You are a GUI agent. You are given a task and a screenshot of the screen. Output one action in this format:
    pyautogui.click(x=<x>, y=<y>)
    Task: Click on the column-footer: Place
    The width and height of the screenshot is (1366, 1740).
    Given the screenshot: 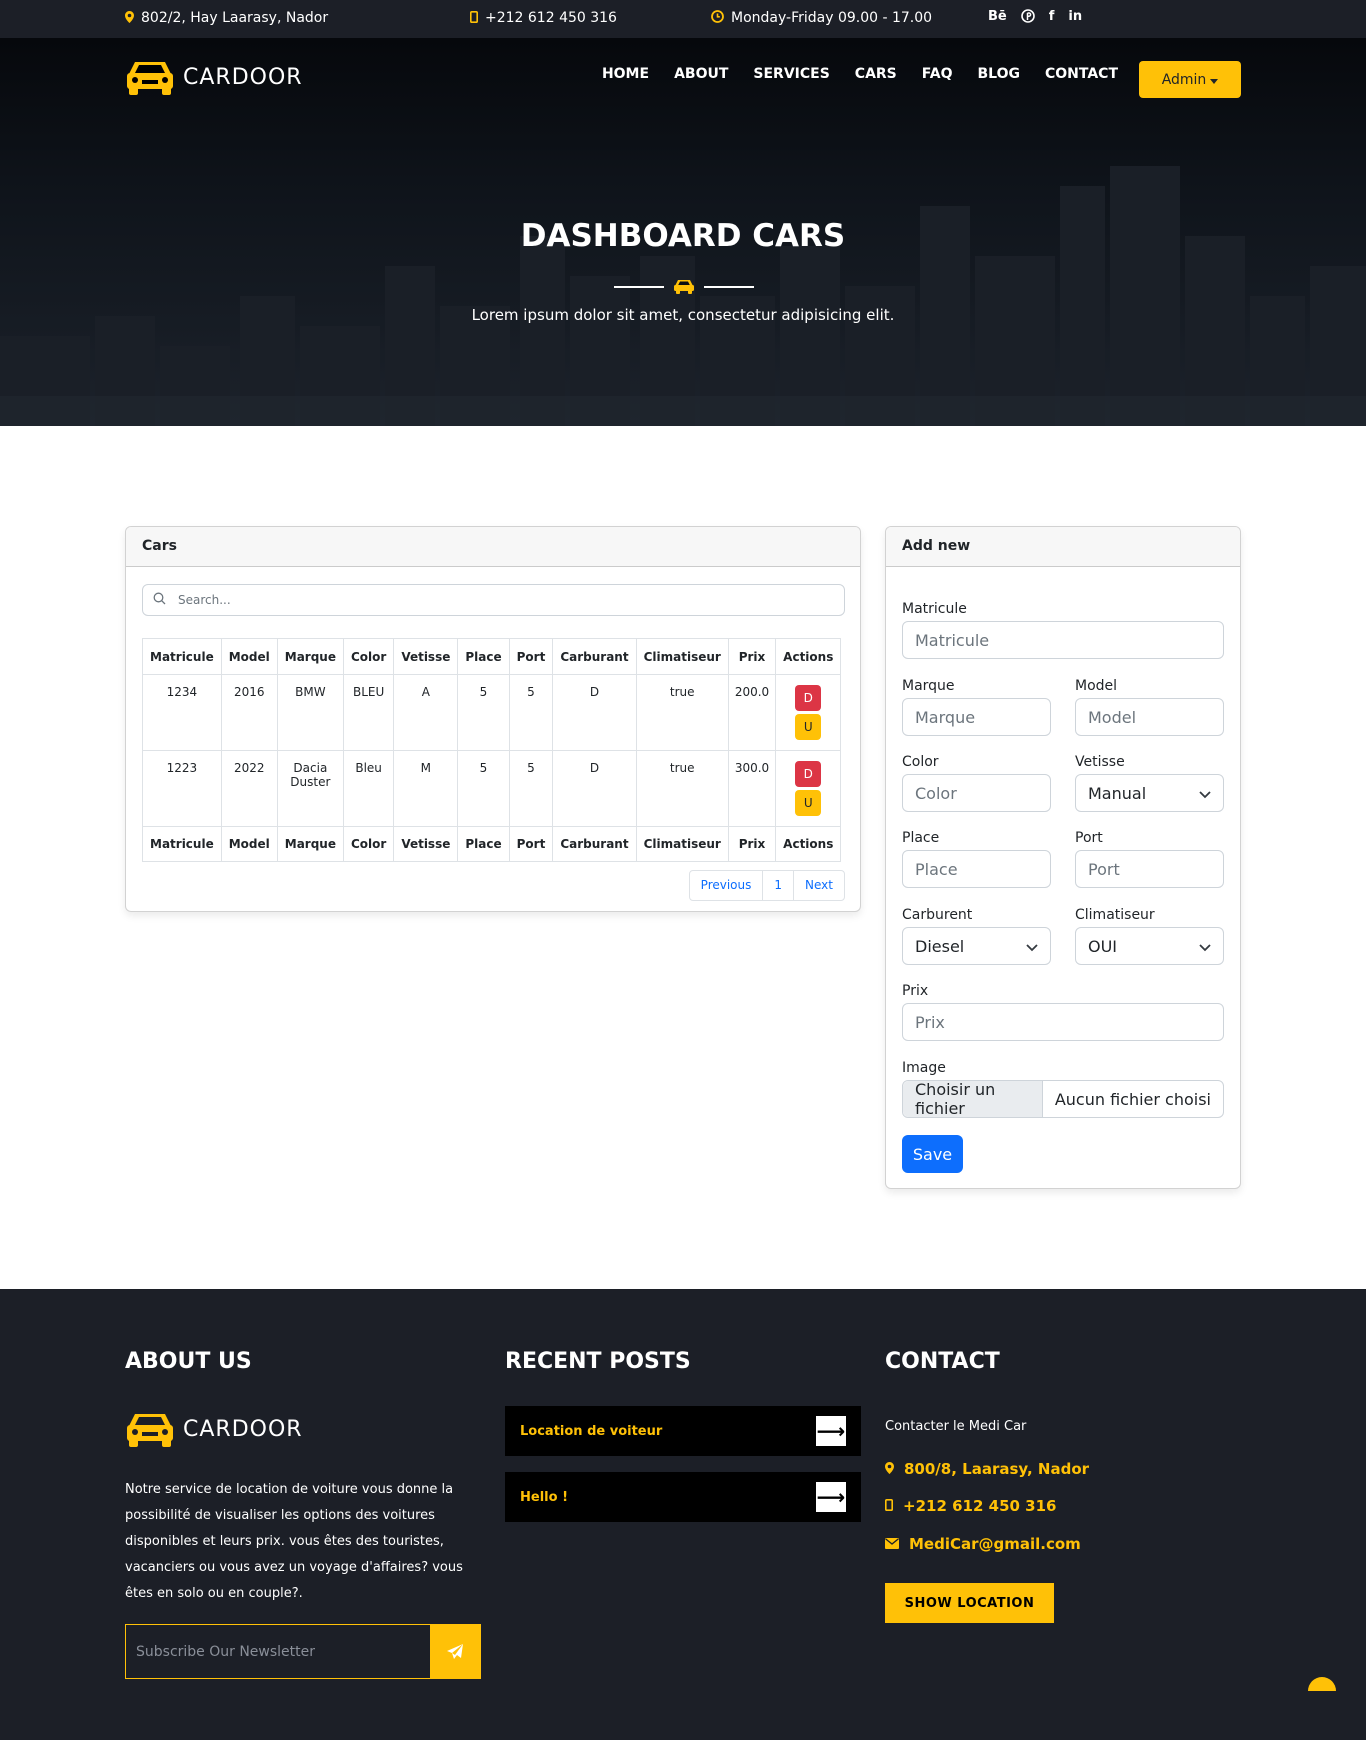 What is the action you would take?
    pyautogui.click(x=483, y=844)
    